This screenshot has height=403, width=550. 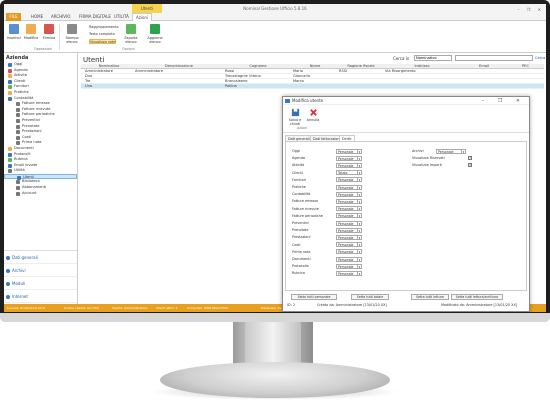 What do you see at coordinates (155, 34) in the screenshot?
I see `refresh-list-button: Aggiorna elenco` at bounding box center [155, 34].